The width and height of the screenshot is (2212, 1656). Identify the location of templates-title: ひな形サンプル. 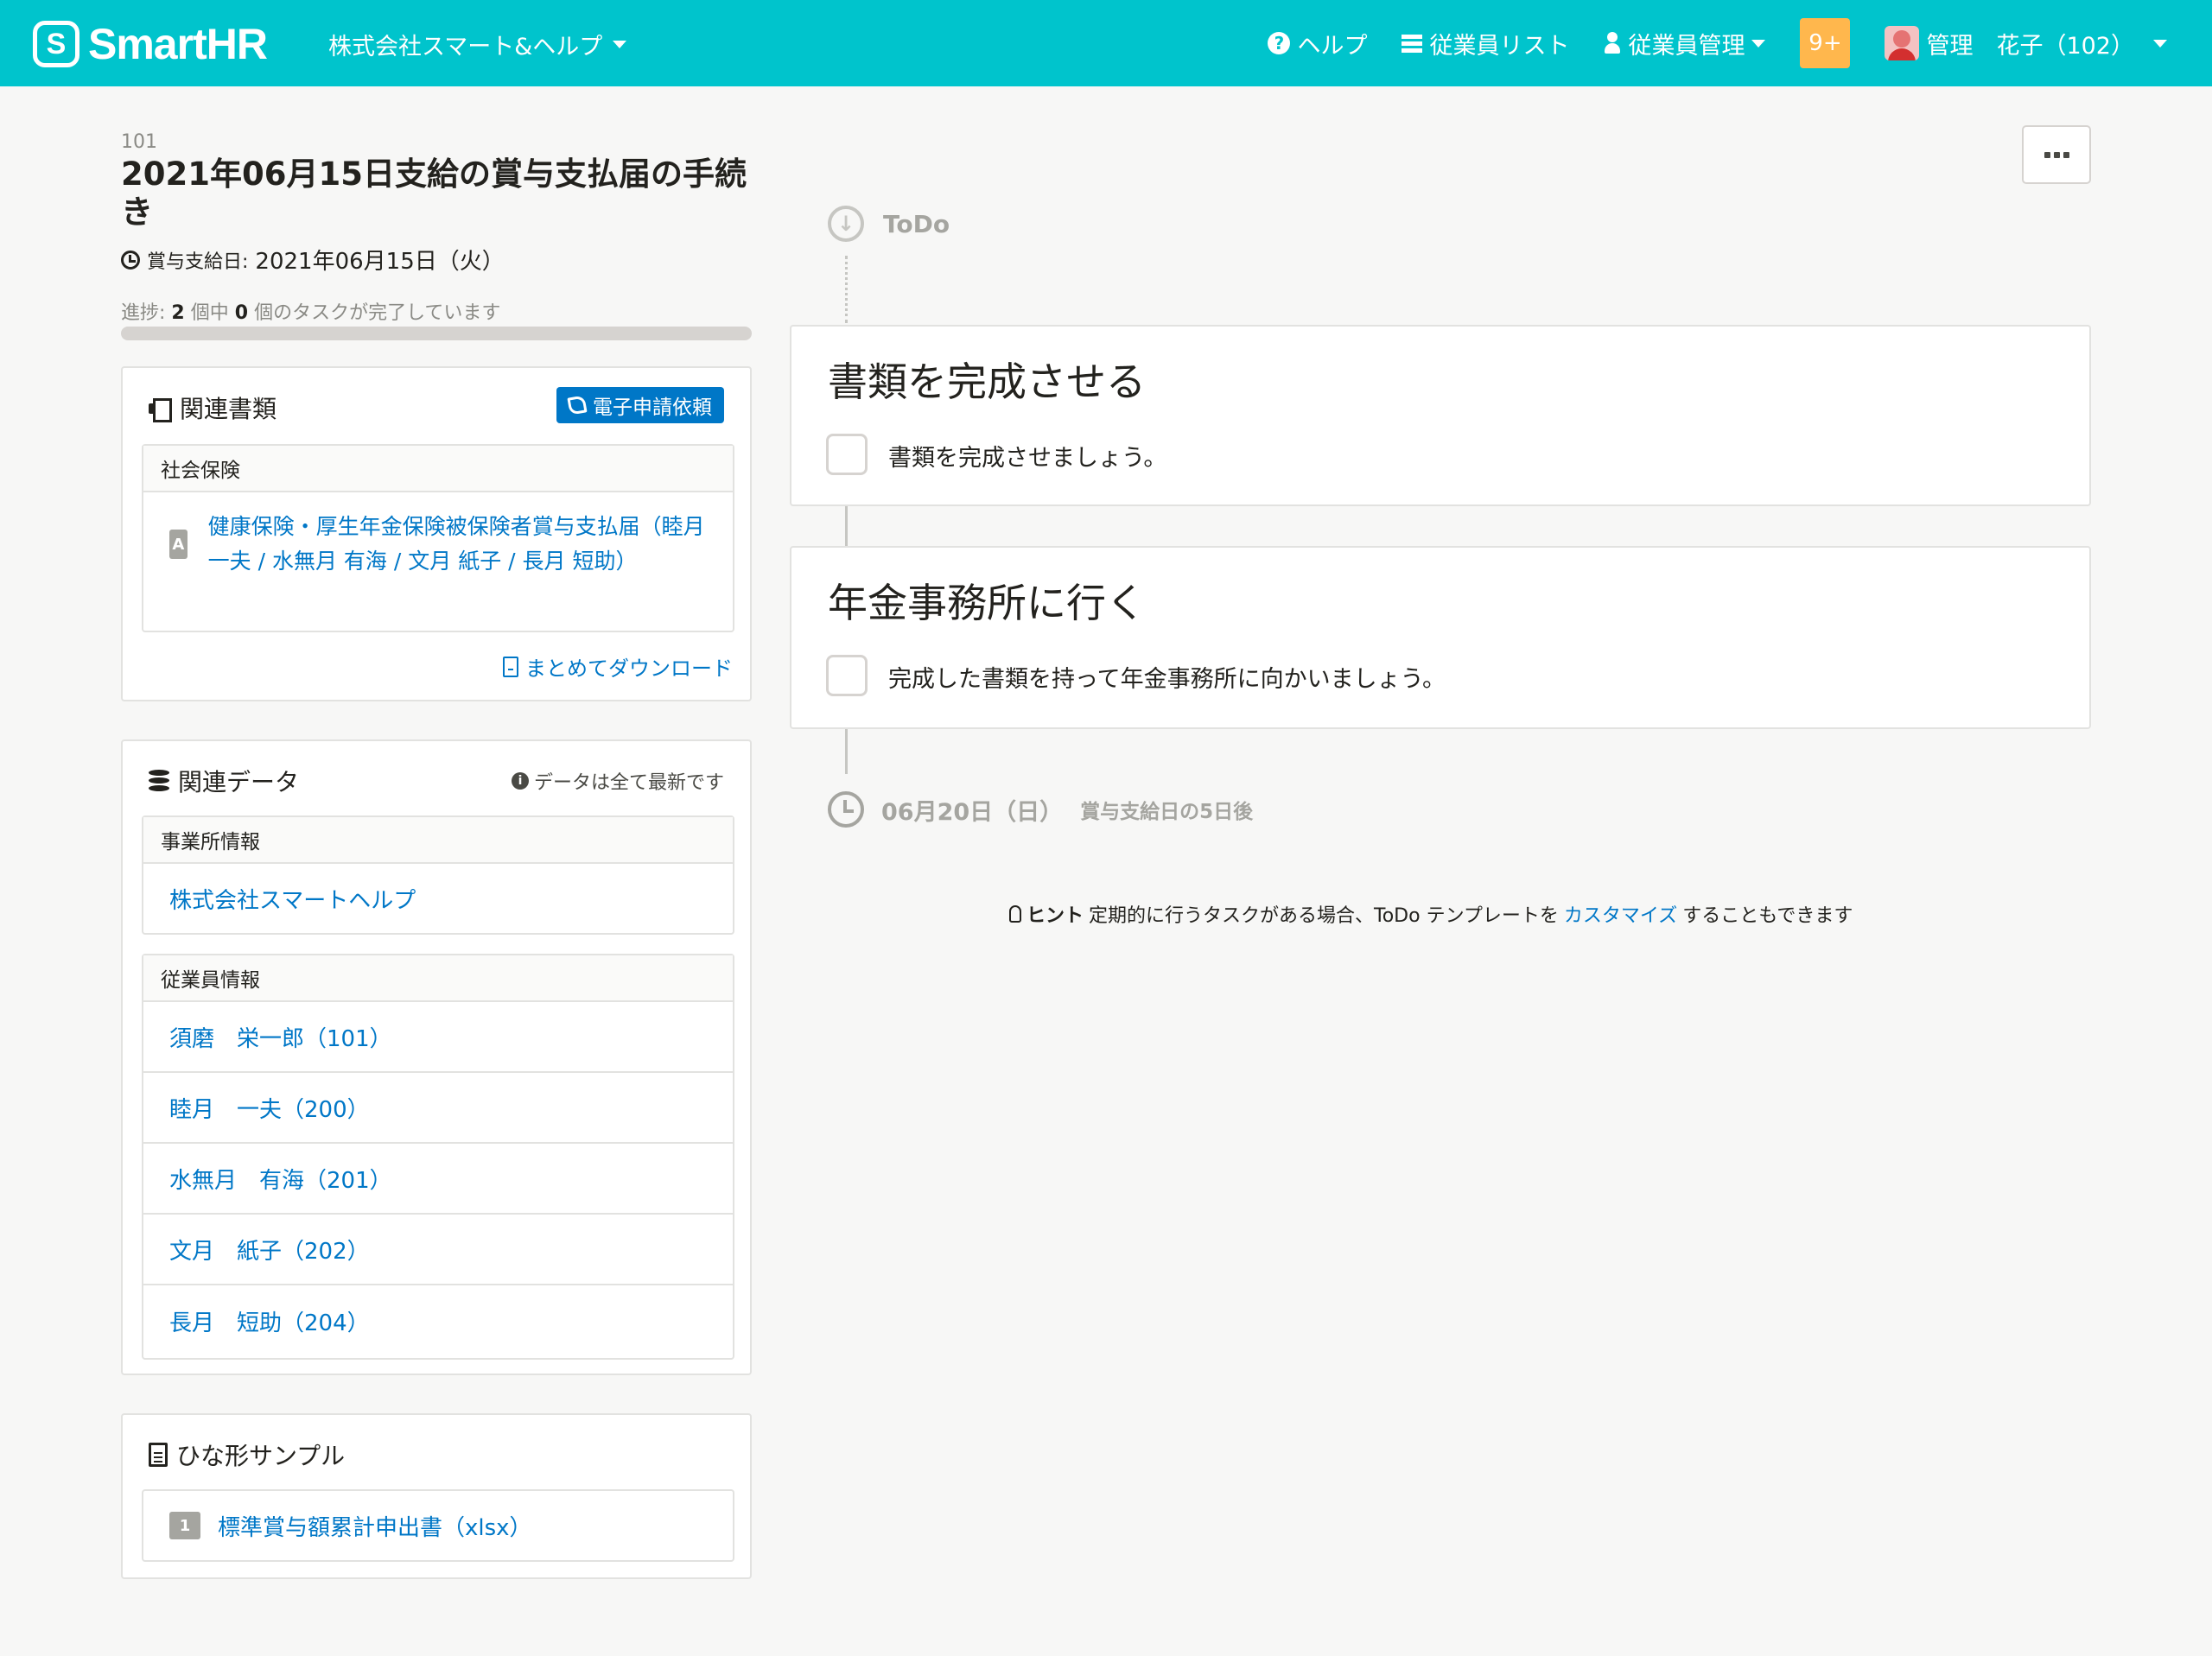
(261, 1456).